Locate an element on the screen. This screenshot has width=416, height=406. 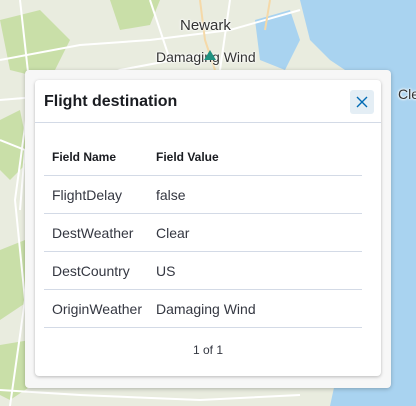
table-row: DestWeather Clear is located at coordinates (203, 232).